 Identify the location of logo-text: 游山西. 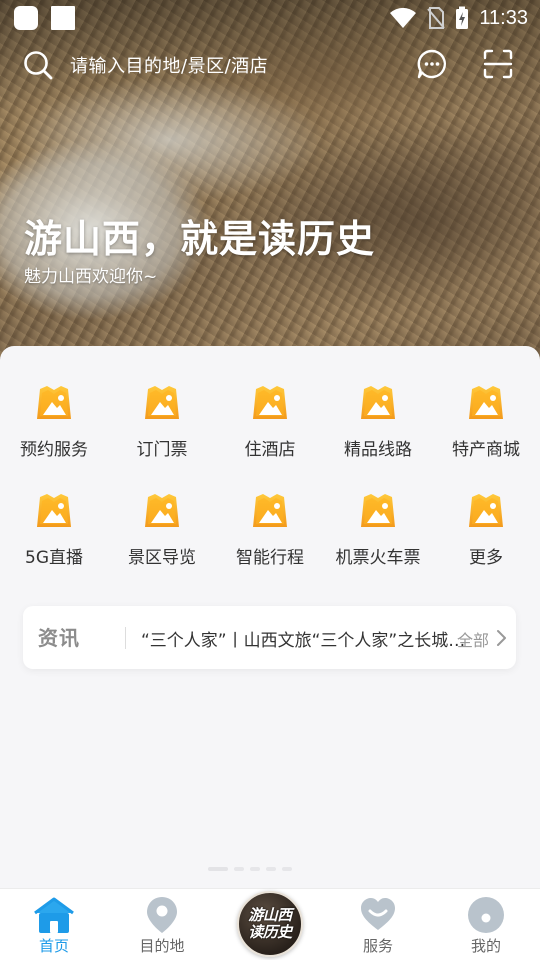
(270, 915).